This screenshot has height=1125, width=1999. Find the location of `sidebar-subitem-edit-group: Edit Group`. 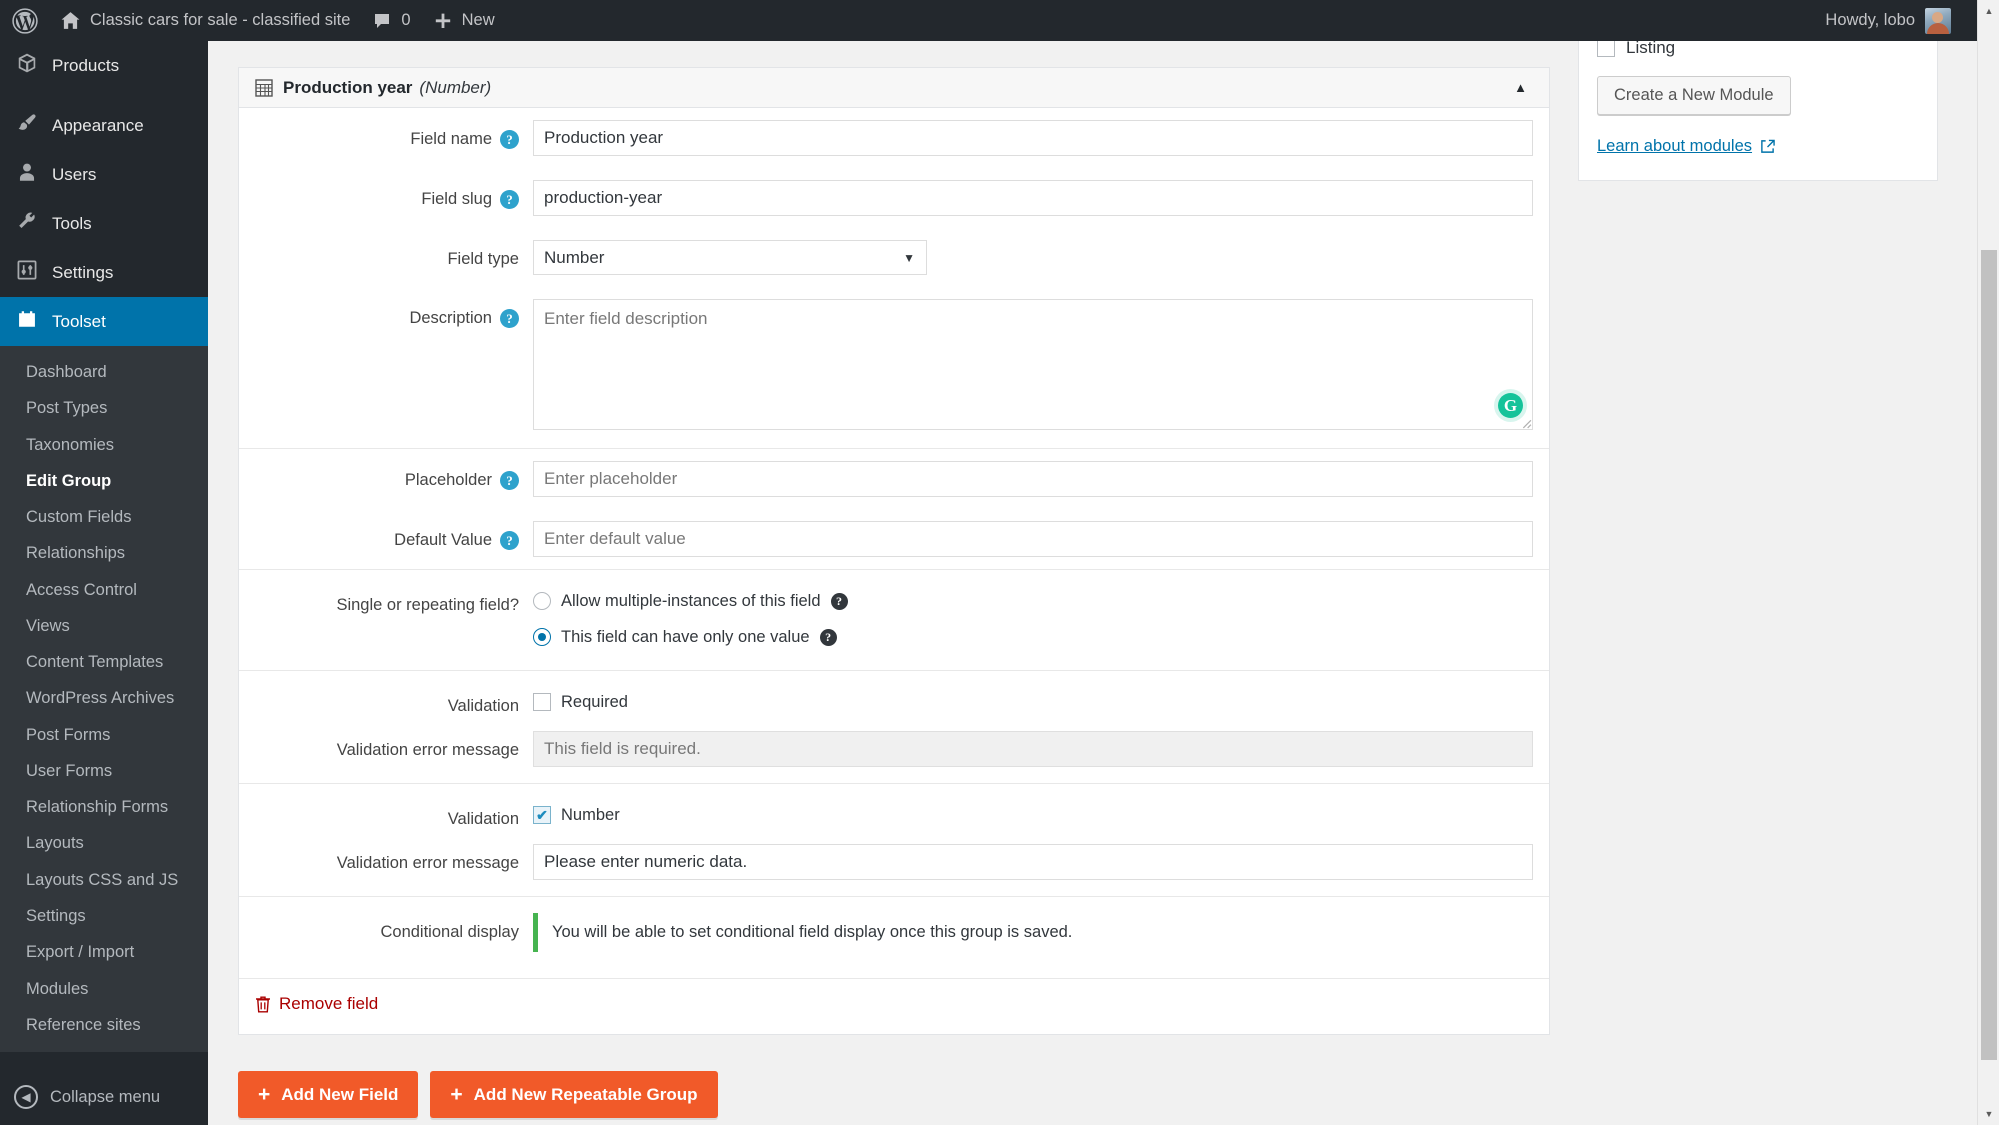

sidebar-subitem-edit-group: Edit Group is located at coordinates (104, 481).